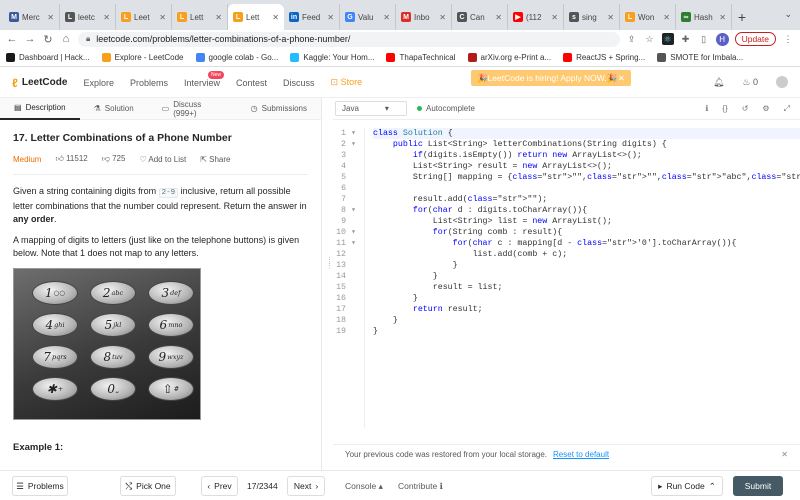  What do you see at coordinates (88, 17) in the screenshot?
I see `browser-tab: Lleetc ✕` at bounding box center [88, 17].